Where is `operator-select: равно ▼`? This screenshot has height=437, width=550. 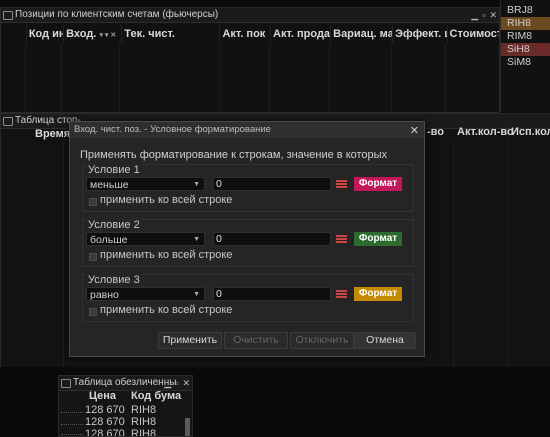 operator-select: равно ▼ is located at coordinates (145, 294).